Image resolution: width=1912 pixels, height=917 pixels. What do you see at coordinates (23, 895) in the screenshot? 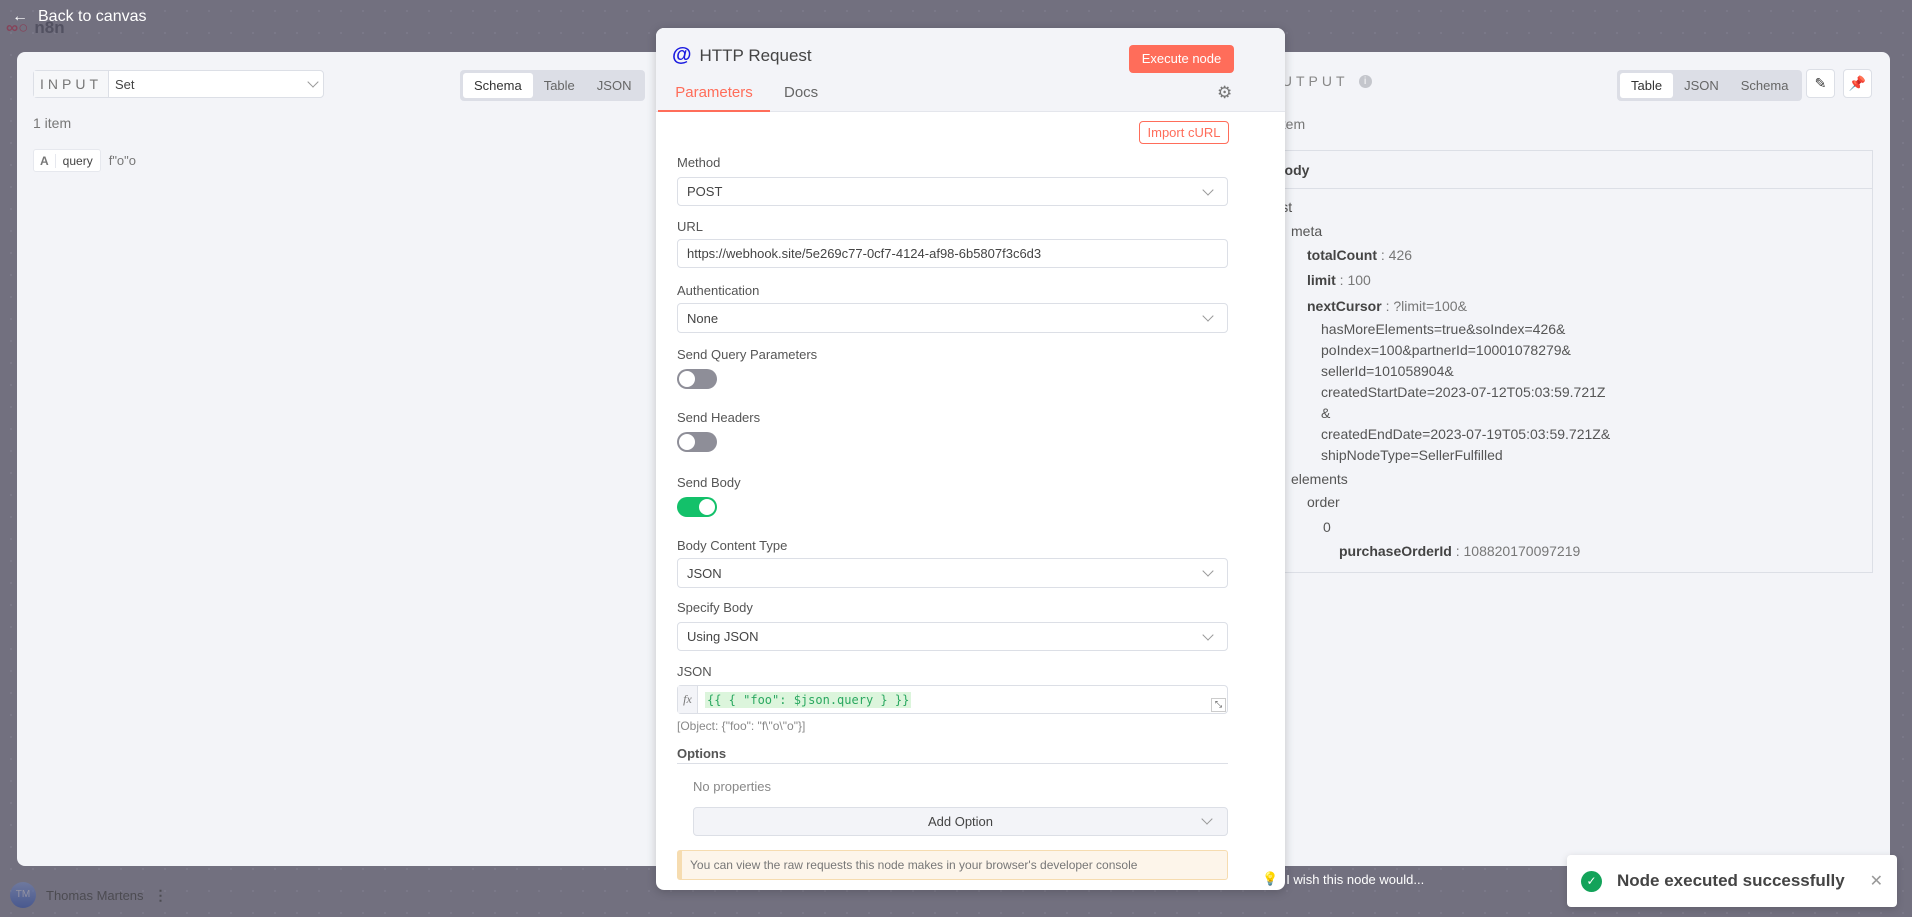
I see `avatar: TM` at bounding box center [23, 895].